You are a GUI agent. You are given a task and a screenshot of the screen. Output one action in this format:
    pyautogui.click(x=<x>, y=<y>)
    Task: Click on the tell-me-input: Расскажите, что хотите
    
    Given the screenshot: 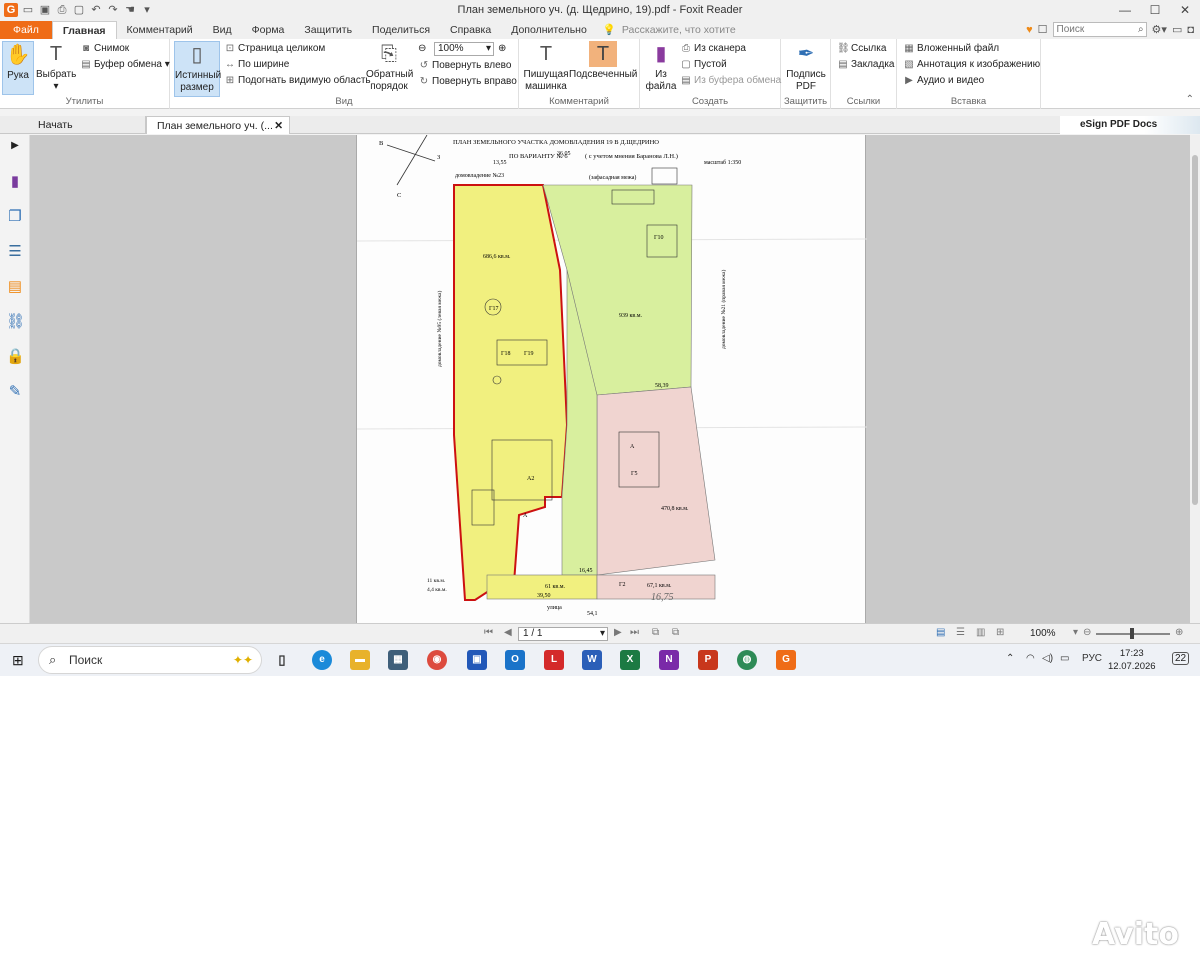 What is the action you would take?
    pyautogui.click(x=679, y=30)
    